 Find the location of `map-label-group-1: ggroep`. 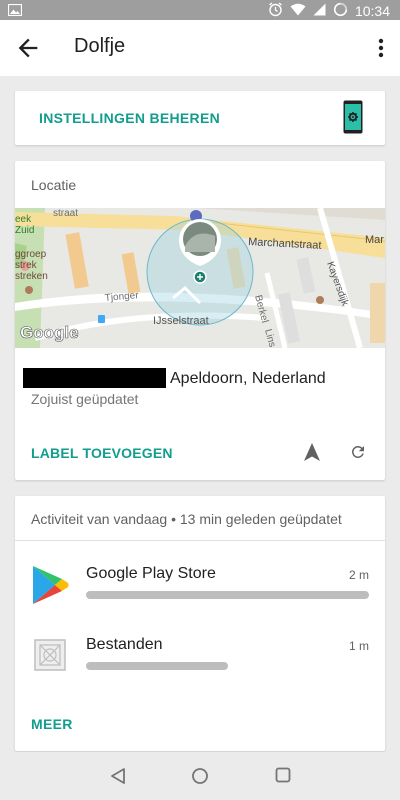

map-label-group-1: ggroep is located at coordinates (31, 254).